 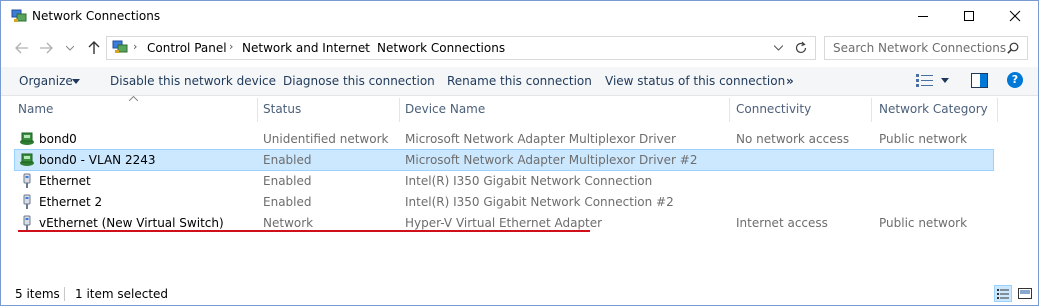 I want to click on red-underline-annotation, so click(x=304, y=231).